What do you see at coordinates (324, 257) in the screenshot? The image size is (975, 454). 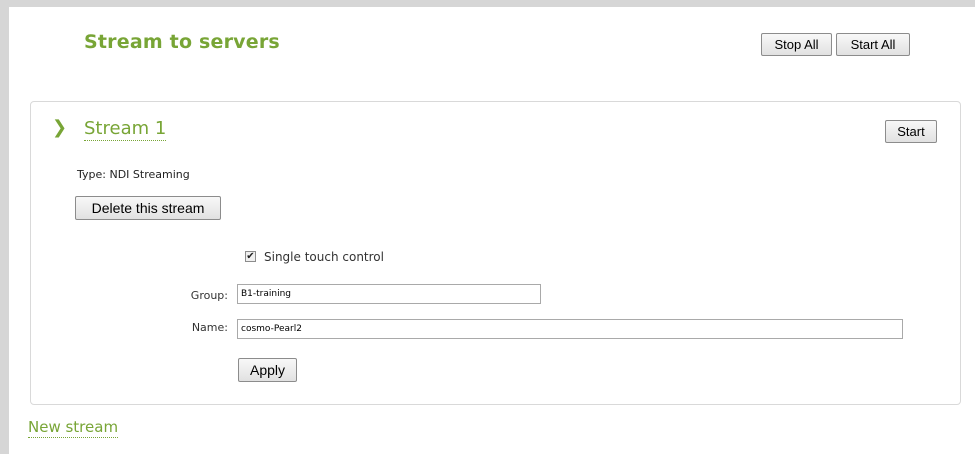 I see `single-touch-label: Single touch control` at bounding box center [324, 257].